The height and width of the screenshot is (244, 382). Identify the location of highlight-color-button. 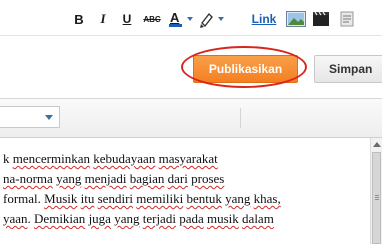
(213, 19).